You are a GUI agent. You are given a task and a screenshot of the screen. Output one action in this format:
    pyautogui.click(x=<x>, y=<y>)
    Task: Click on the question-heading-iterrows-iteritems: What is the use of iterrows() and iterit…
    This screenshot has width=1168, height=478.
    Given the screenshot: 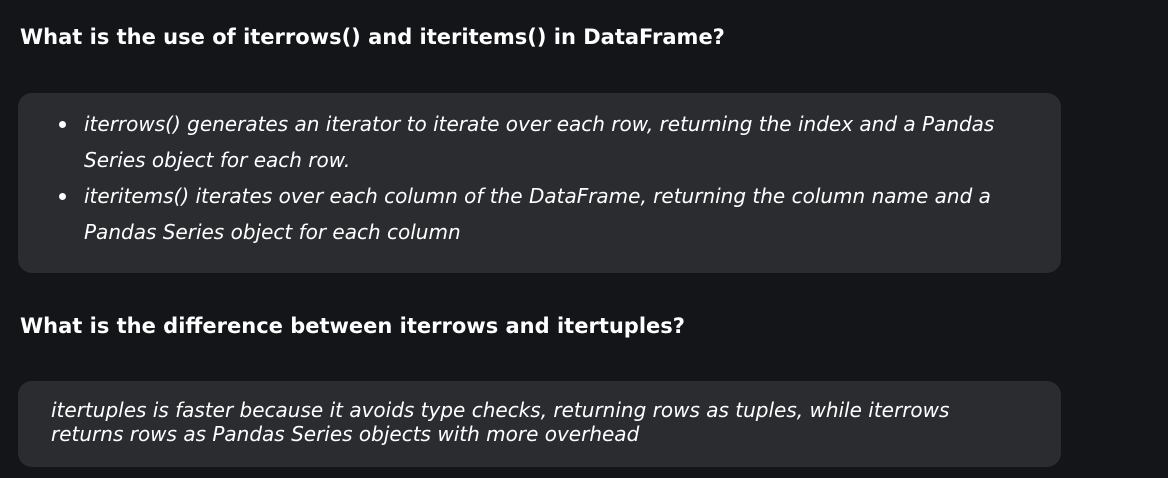 What is the action you would take?
    pyautogui.click(x=372, y=37)
    